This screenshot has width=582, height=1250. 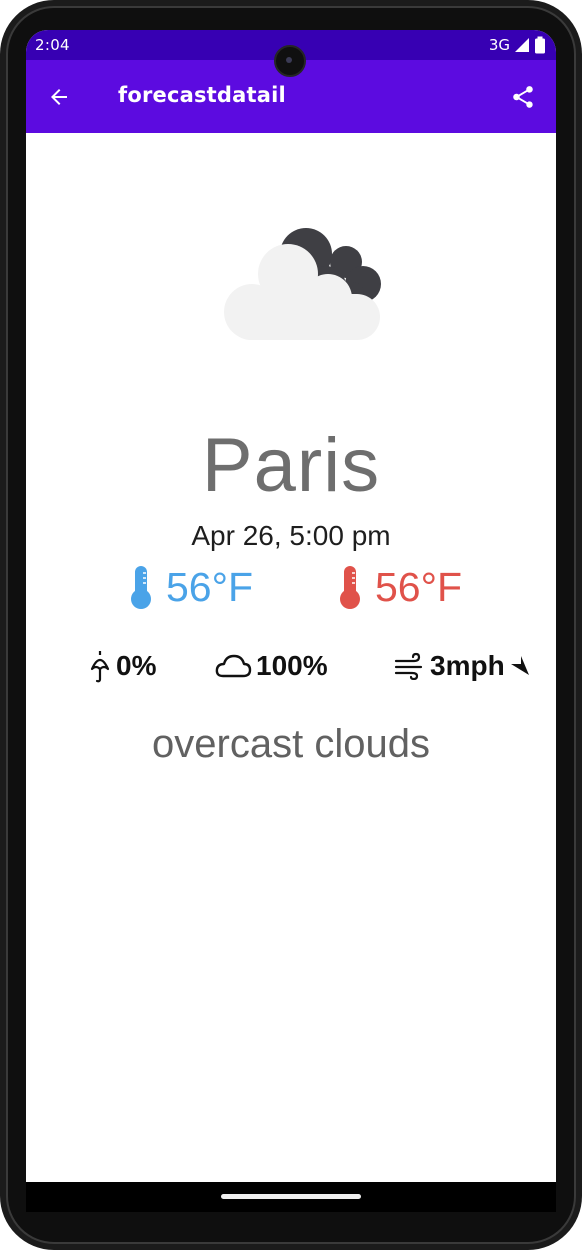 I want to click on wind-direction-icon, so click(x=519, y=665).